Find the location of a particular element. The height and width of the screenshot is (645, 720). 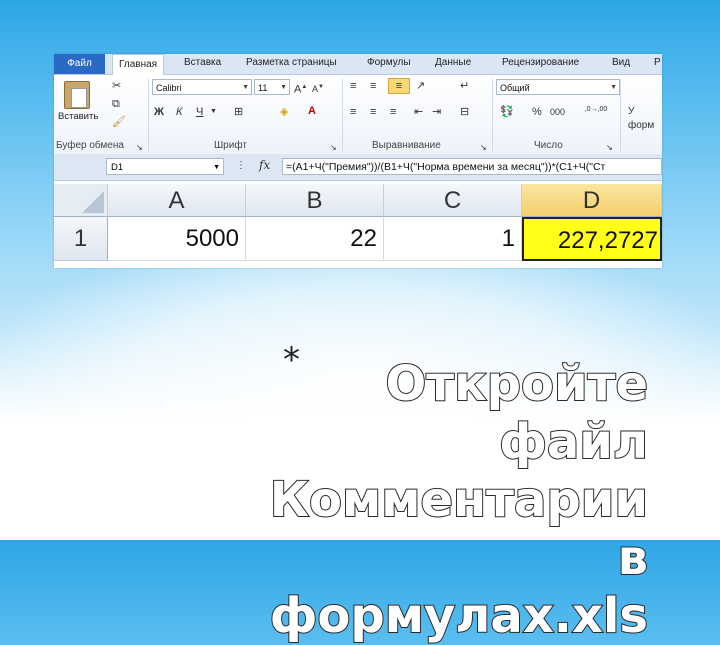

tab-more: Р is located at coordinates (657, 62).